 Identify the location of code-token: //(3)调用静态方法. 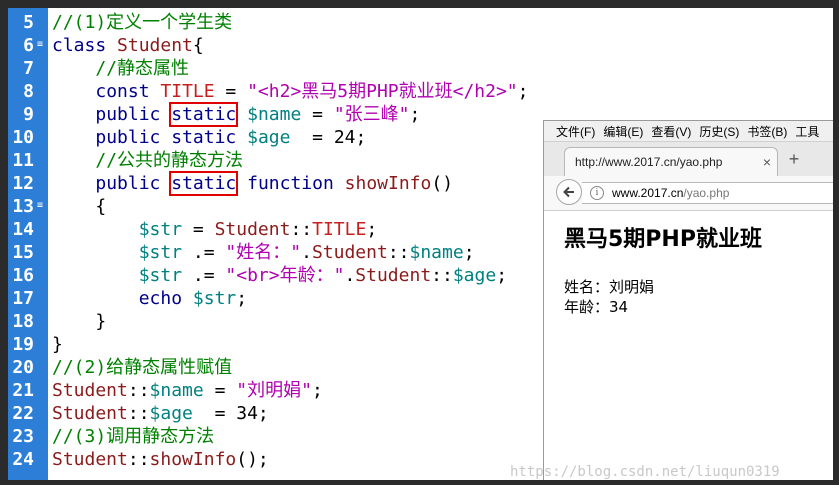
(133, 436).